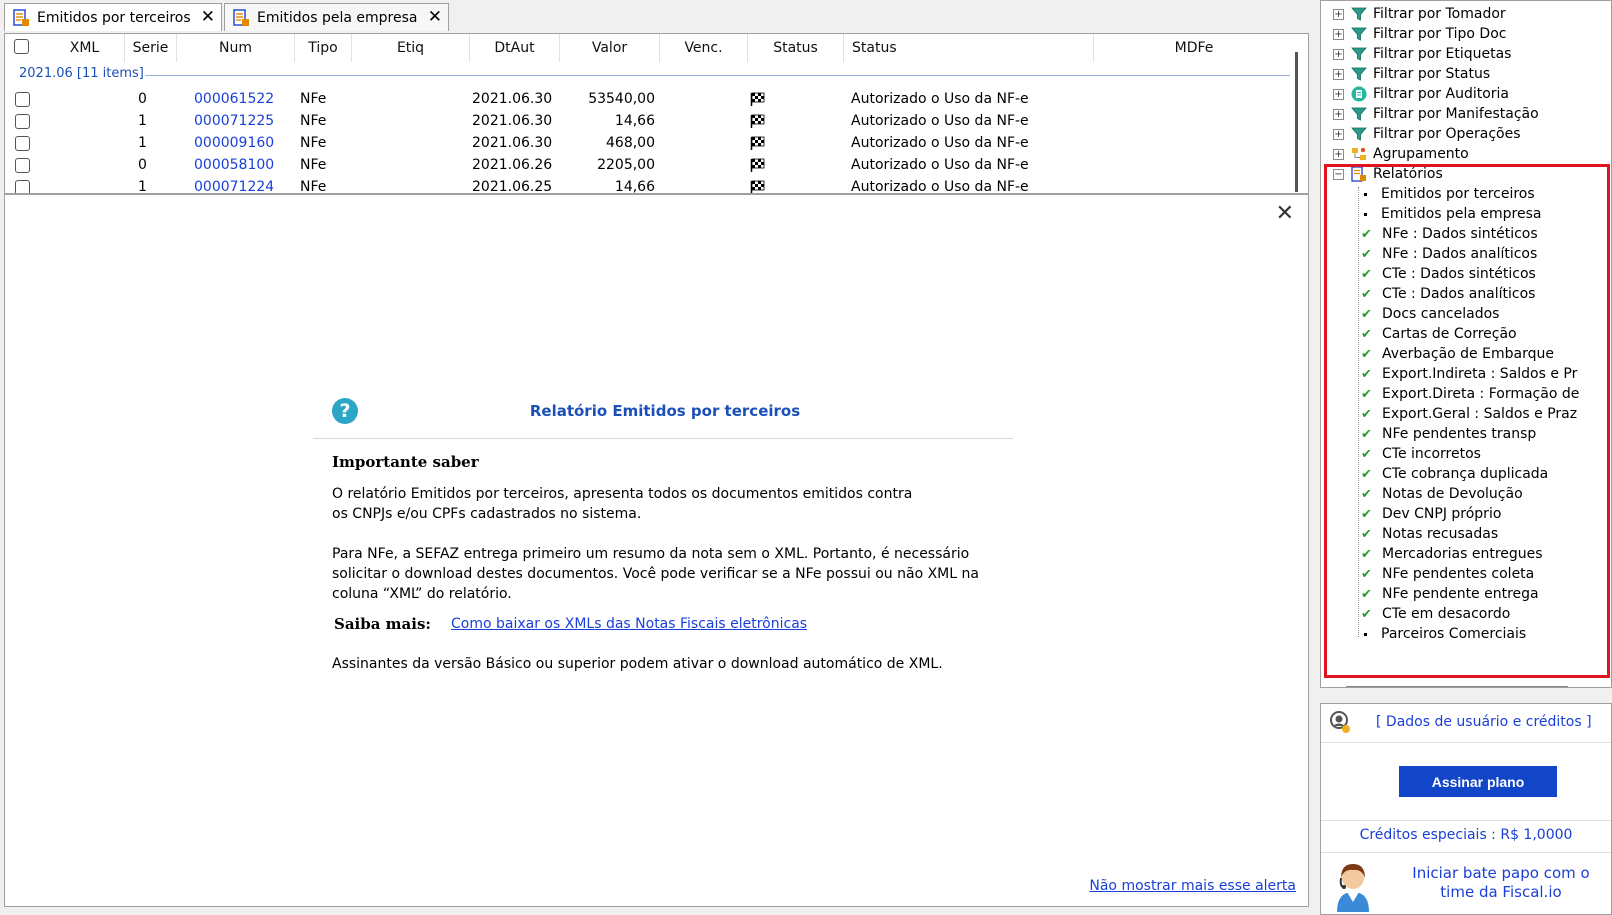 This screenshot has height=915, width=1612. What do you see at coordinates (757, 186) in the screenshot?
I see `checkered-flag-icon` at bounding box center [757, 186].